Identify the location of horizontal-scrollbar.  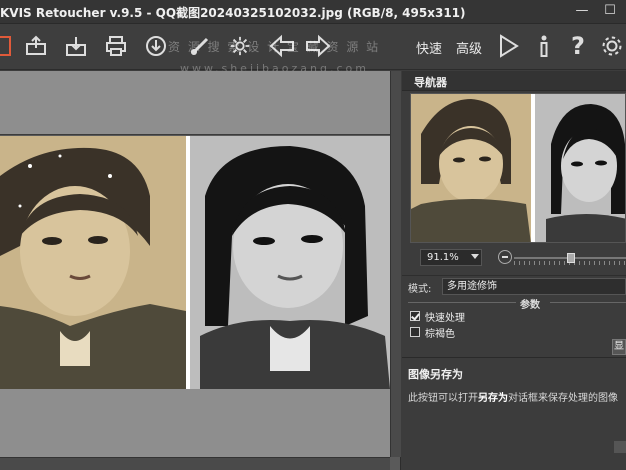
(195, 463).